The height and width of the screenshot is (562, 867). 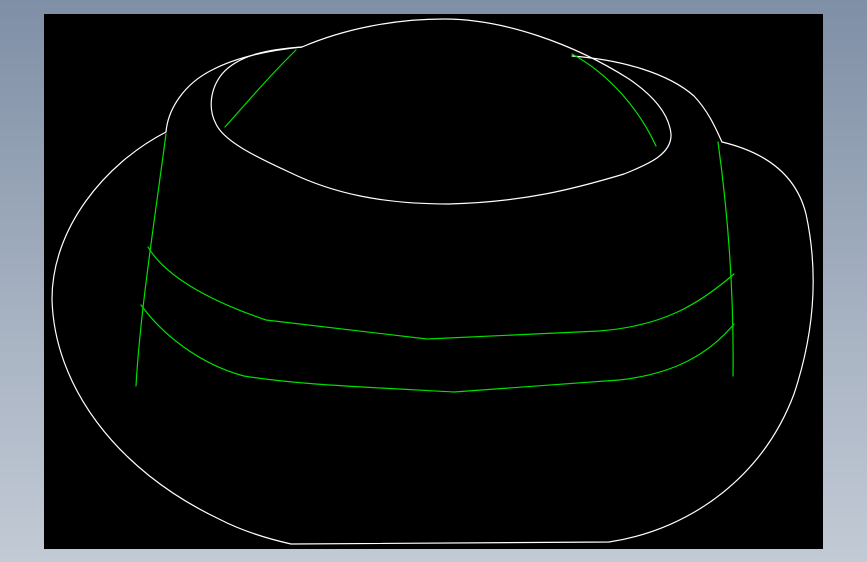 I want to click on crown-top-left-seam, so click(x=260, y=88).